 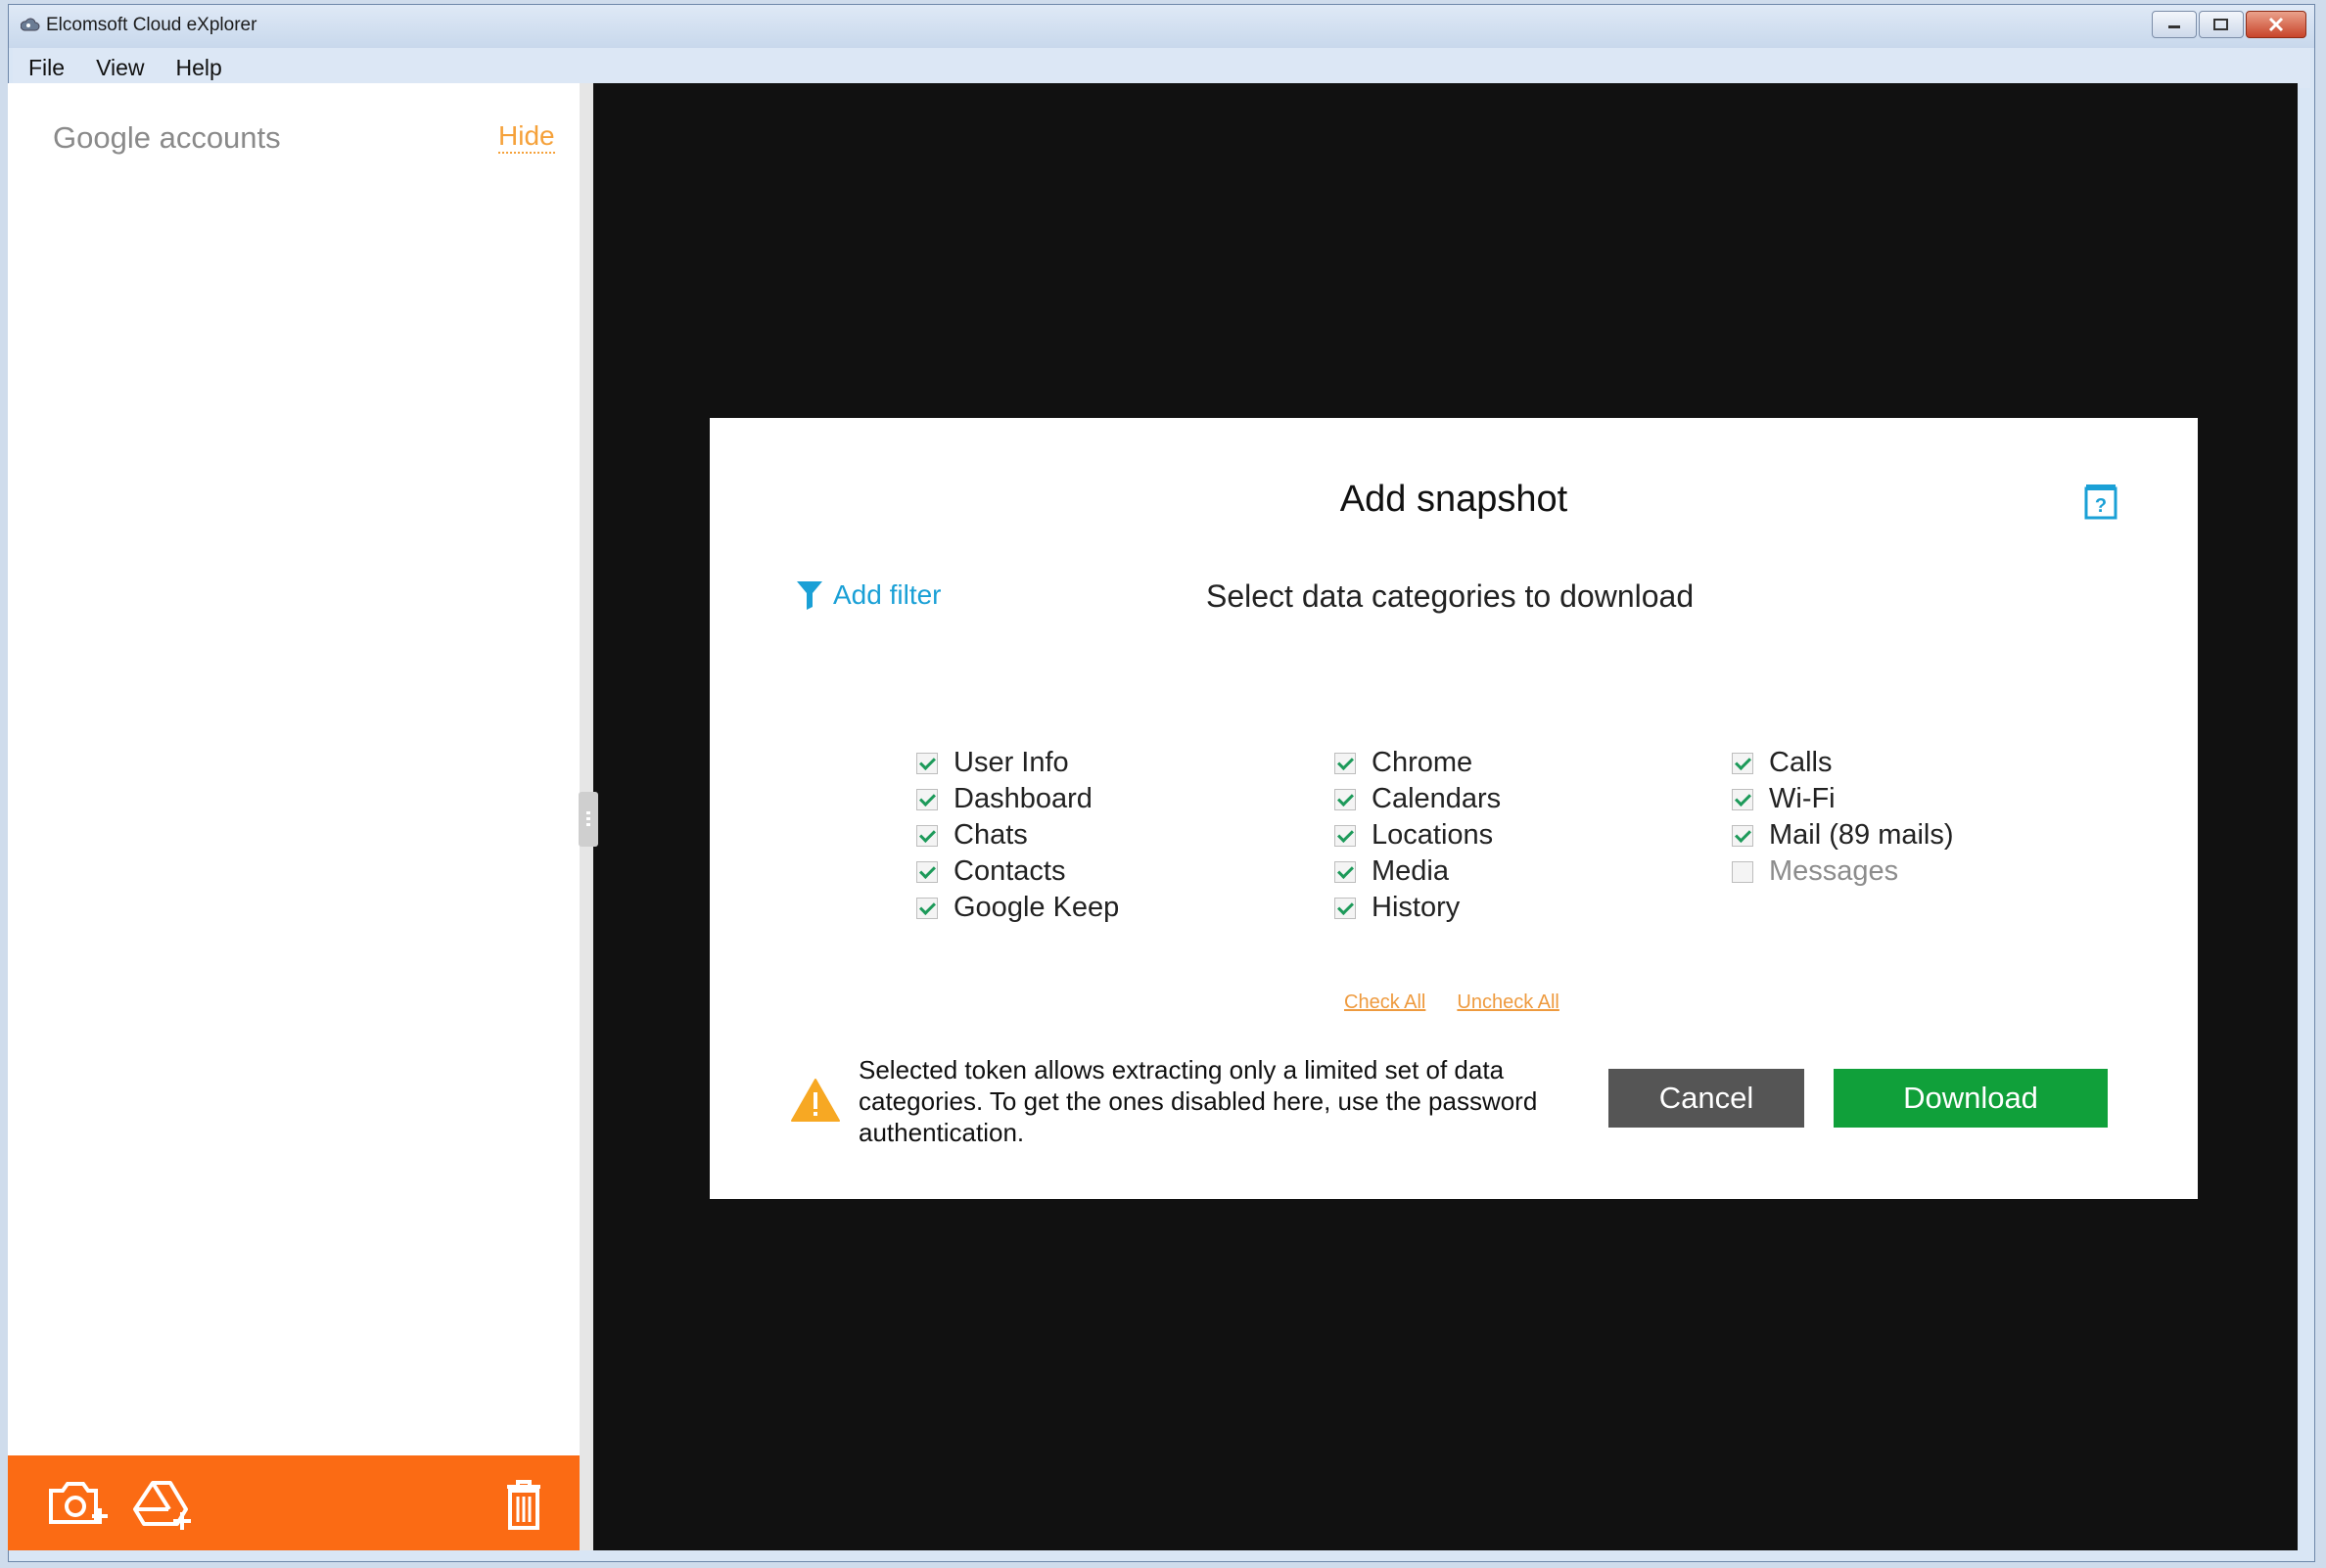 What do you see at coordinates (1416, 907) in the screenshot?
I see `category-label: History` at bounding box center [1416, 907].